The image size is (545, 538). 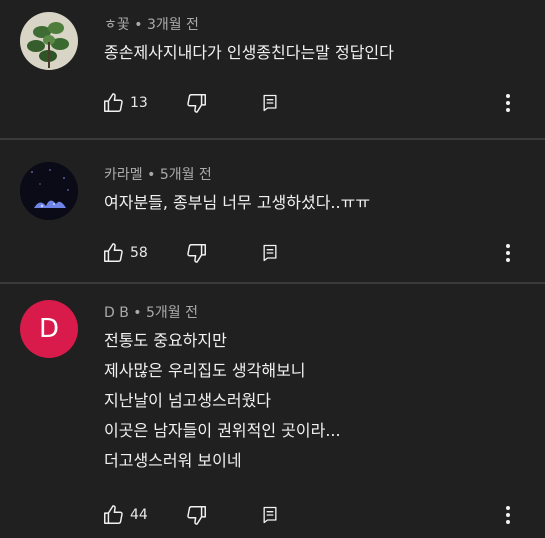 I want to click on comment-text: 종손제사지내다가 인생종친다는말 정답인다, so click(x=249, y=53).